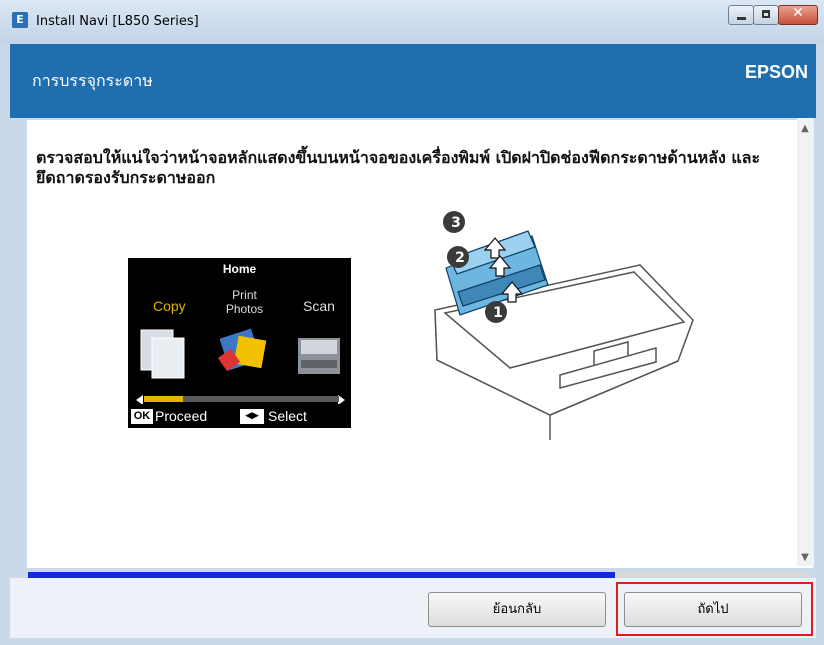 The image size is (824, 645). What do you see at coordinates (142, 416) in the screenshot?
I see `lcd-ok-badge: OK` at bounding box center [142, 416].